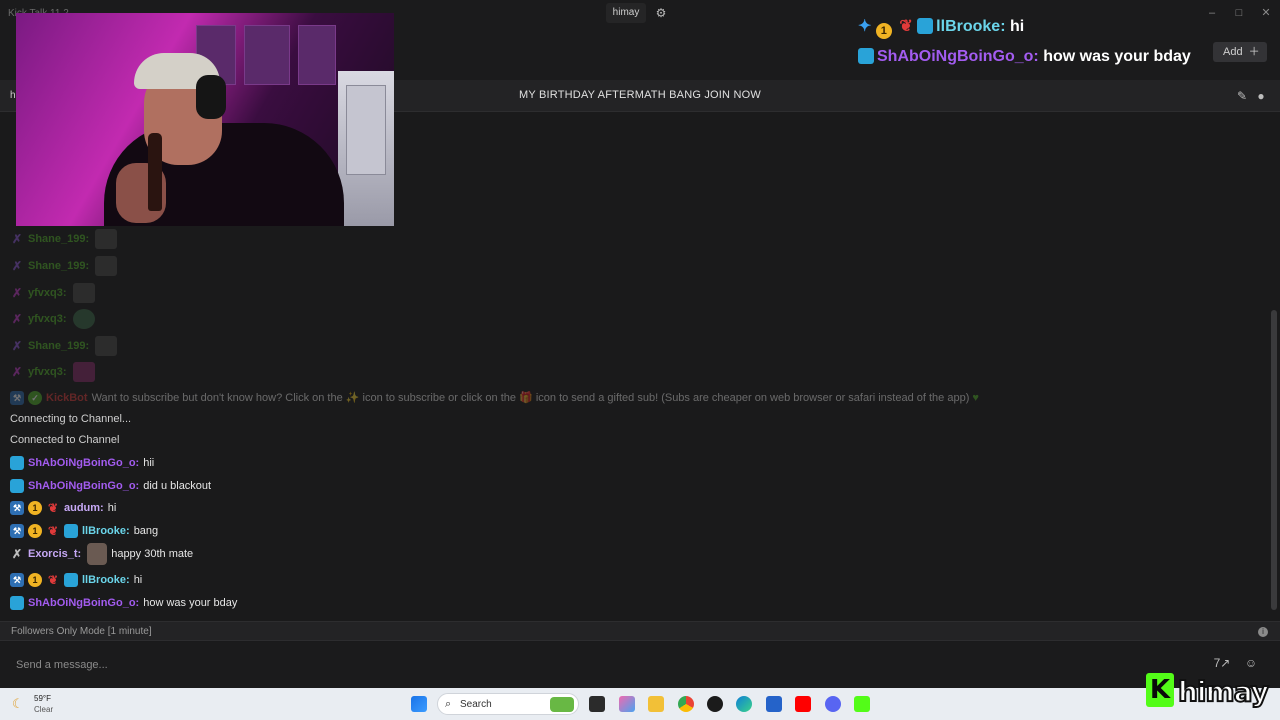  Describe the element at coordinates (562, 704) in the screenshot. I see `search-highlight-icon` at that location.